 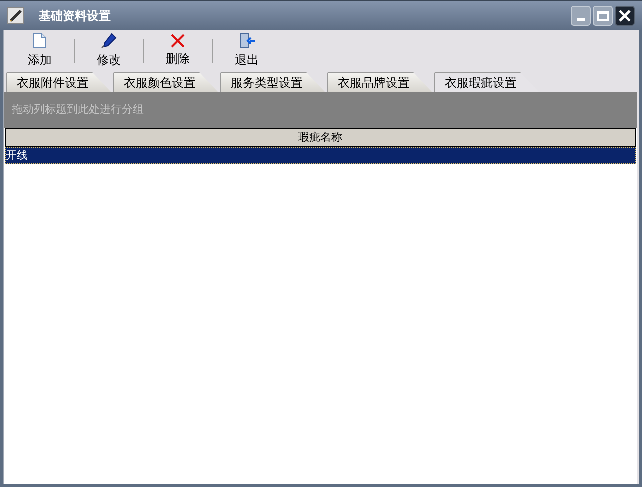 What do you see at coordinates (40, 51) in the screenshot?
I see `toolbar-button: 添加` at bounding box center [40, 51].